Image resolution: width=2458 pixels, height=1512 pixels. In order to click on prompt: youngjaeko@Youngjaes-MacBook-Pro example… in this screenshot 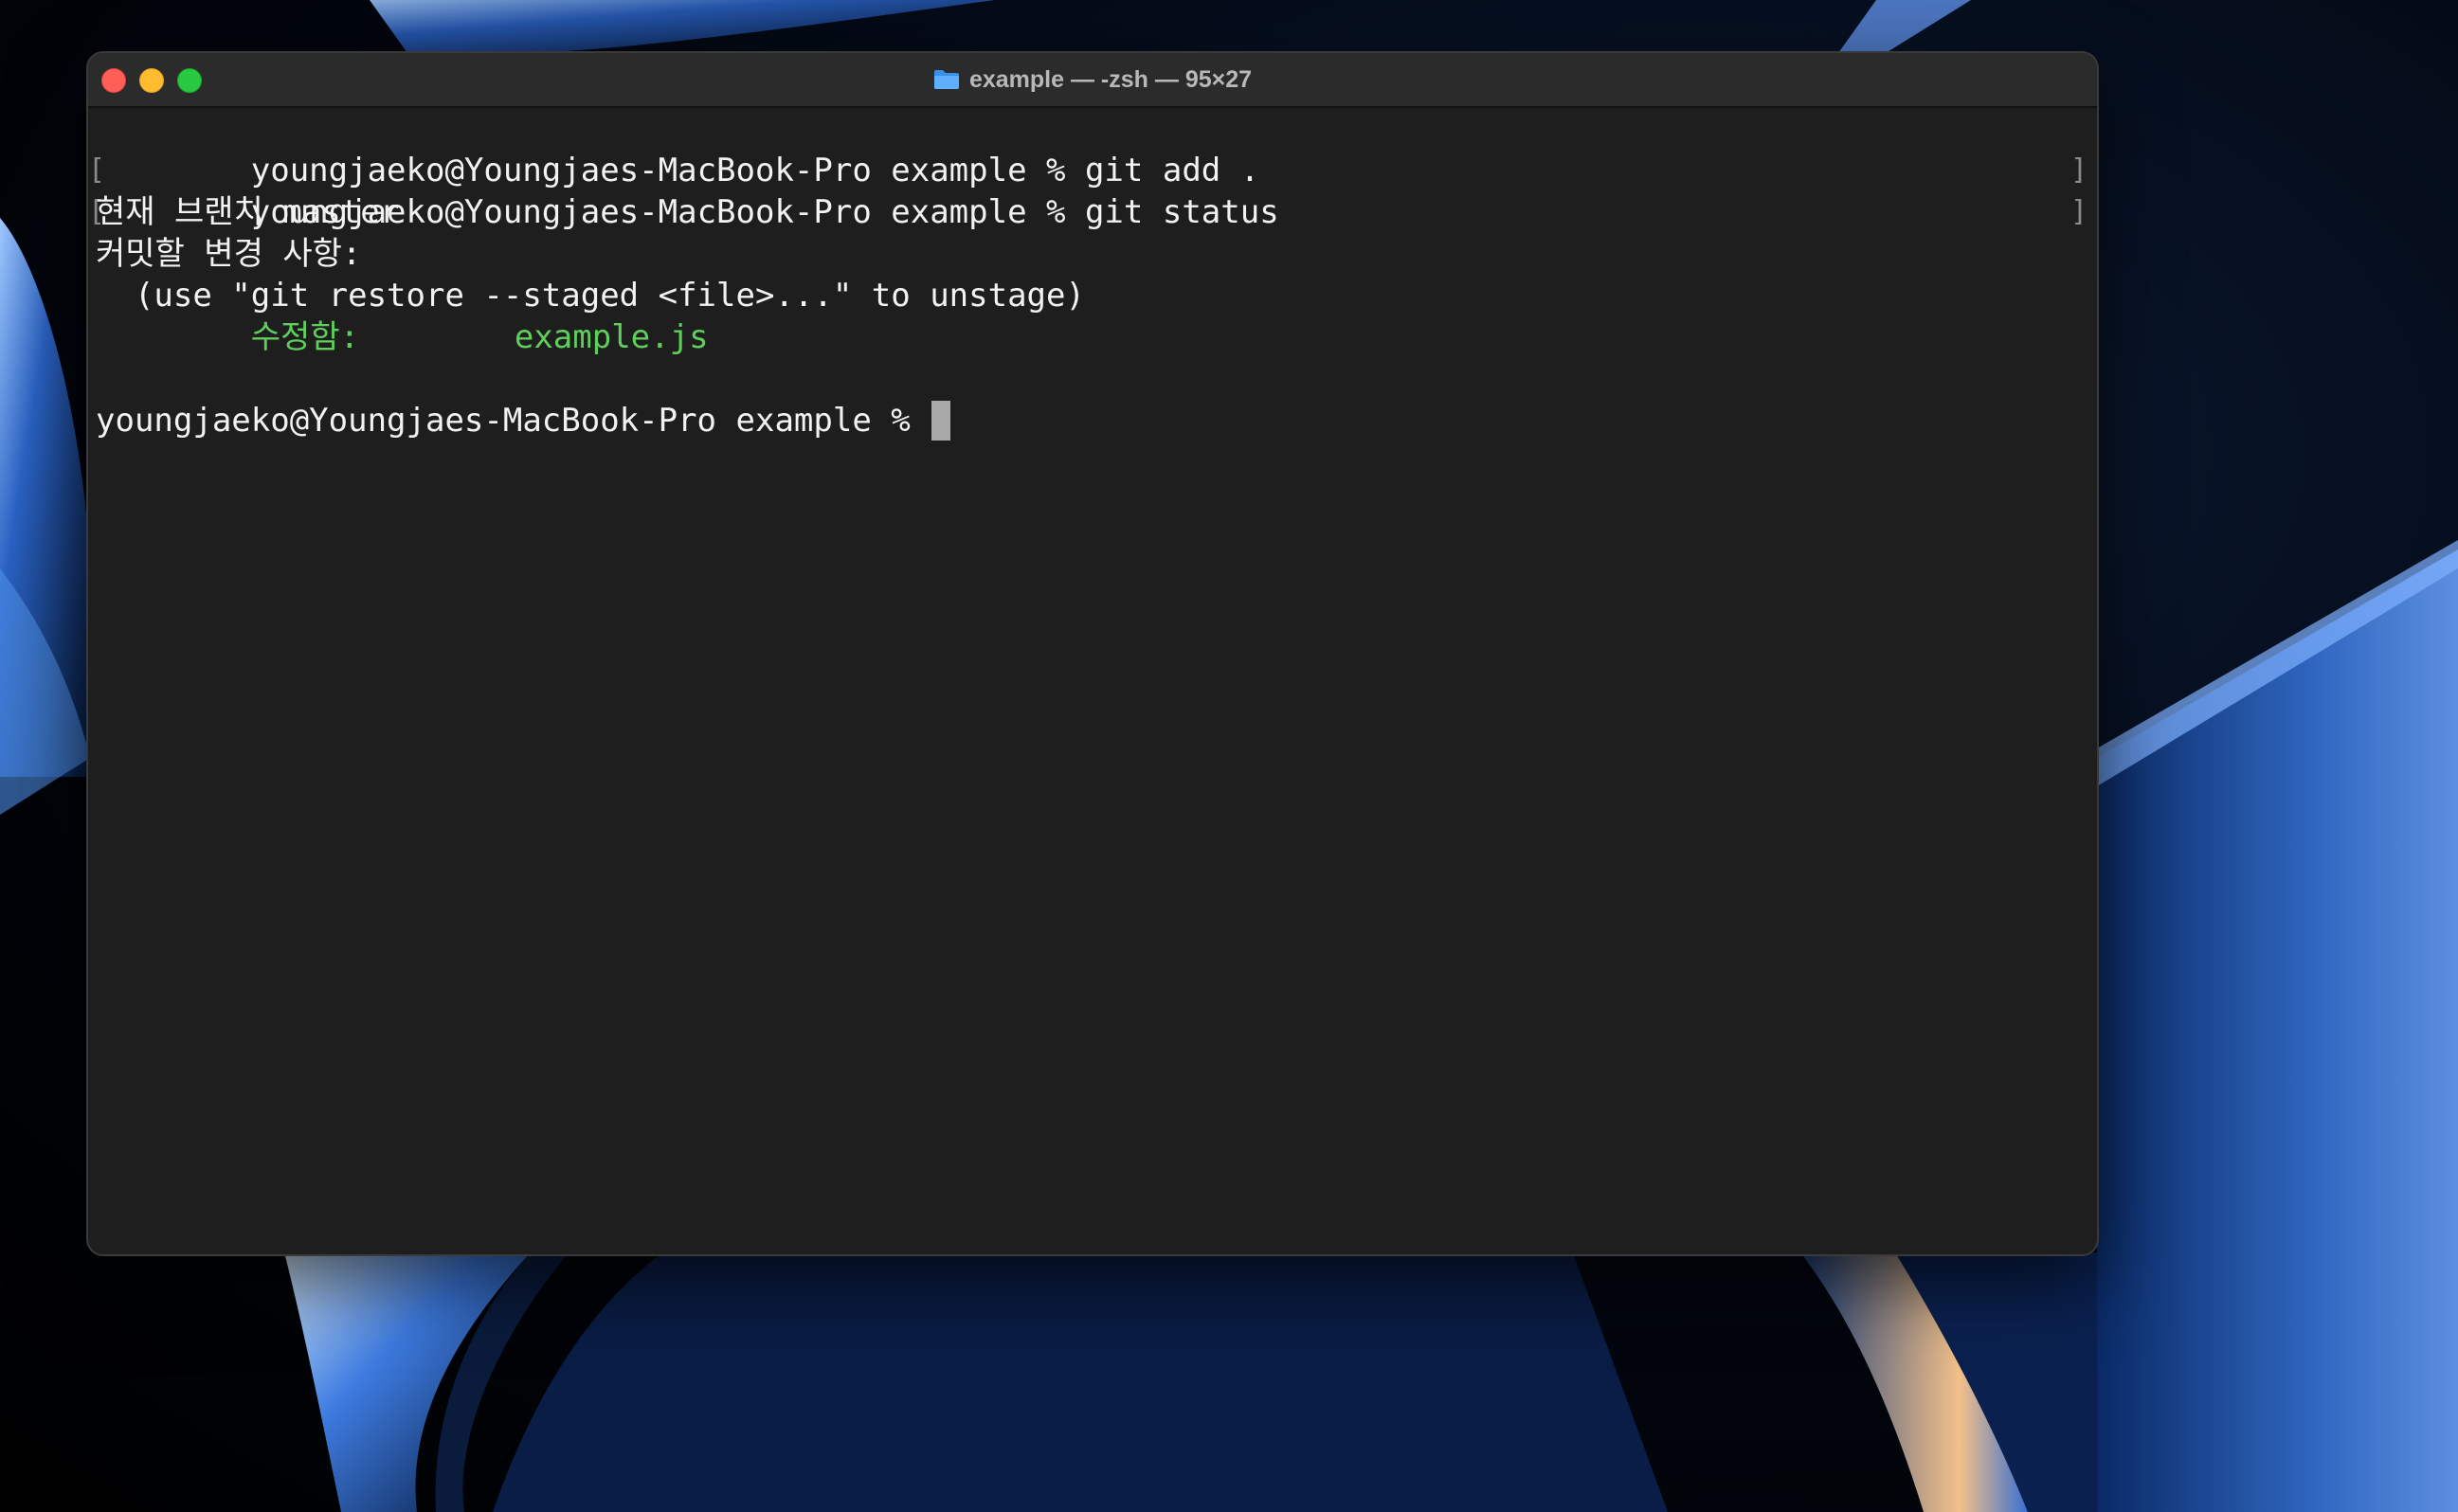, I will do `click(514, 421)`.